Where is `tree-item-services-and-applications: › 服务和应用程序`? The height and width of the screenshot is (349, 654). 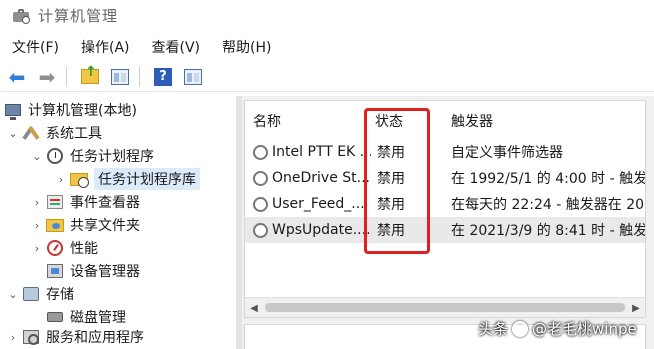
tree-item-services-and-applications: › 服务和应用程序 is located at coordinates (75, 337).